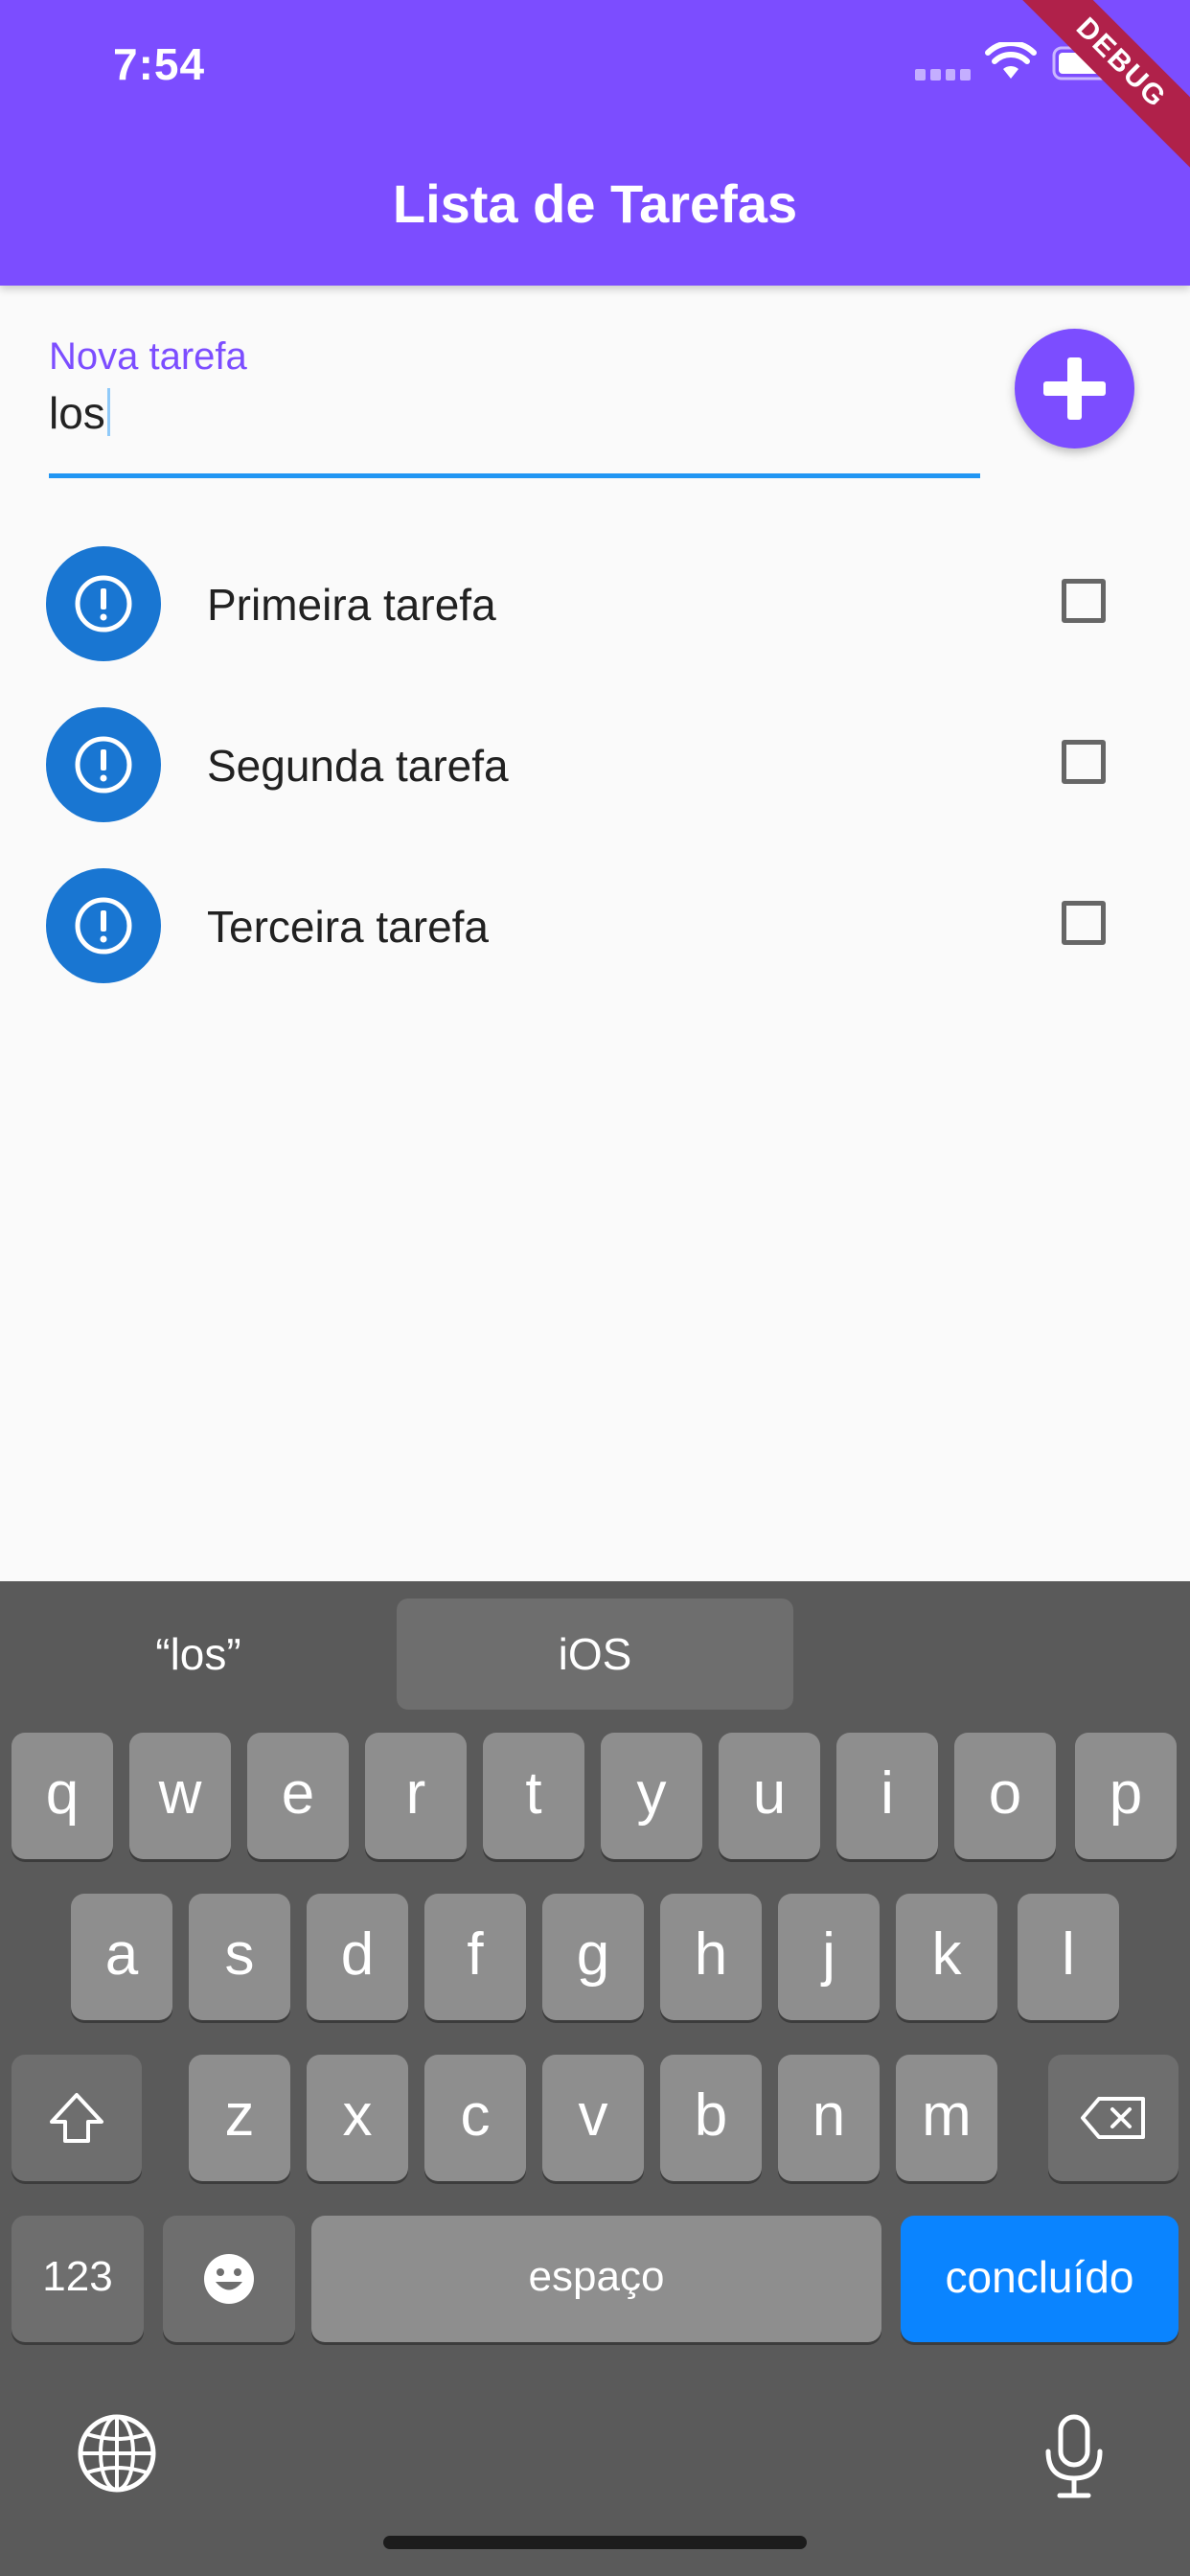 This screenshot has width=1190, height=2576. I want to click on wifi-icon, so click(1011, 60).